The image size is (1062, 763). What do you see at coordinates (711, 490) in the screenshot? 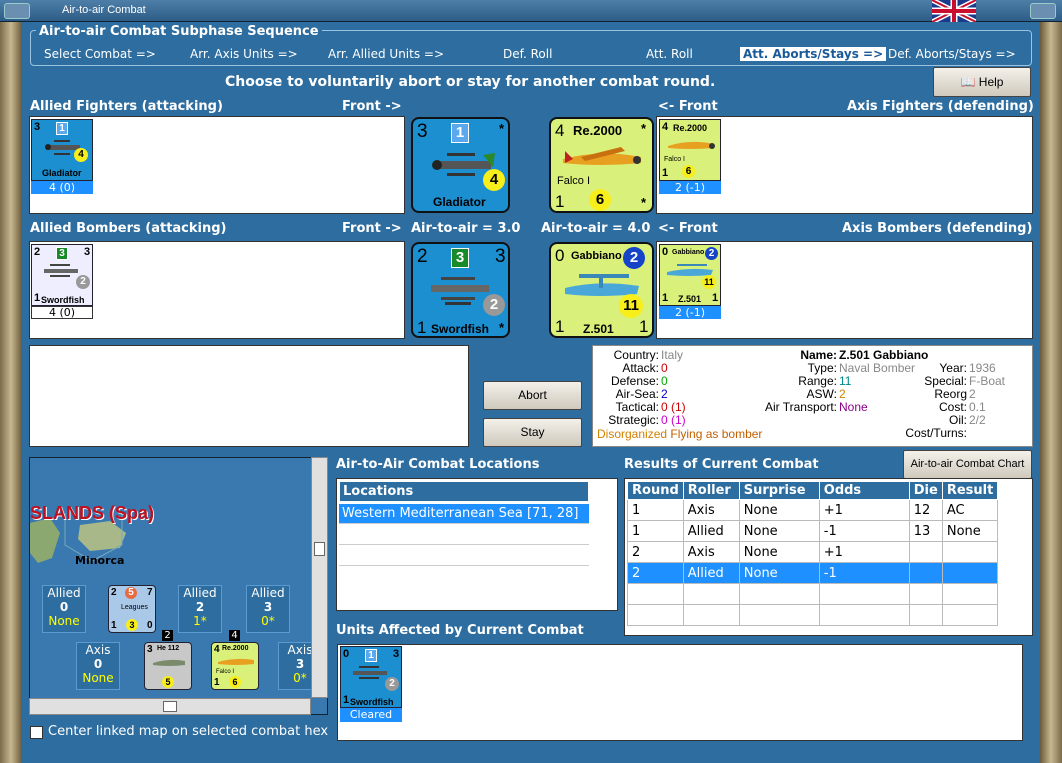
I see `col-roller: Roller` at bounding box center [711, 490].